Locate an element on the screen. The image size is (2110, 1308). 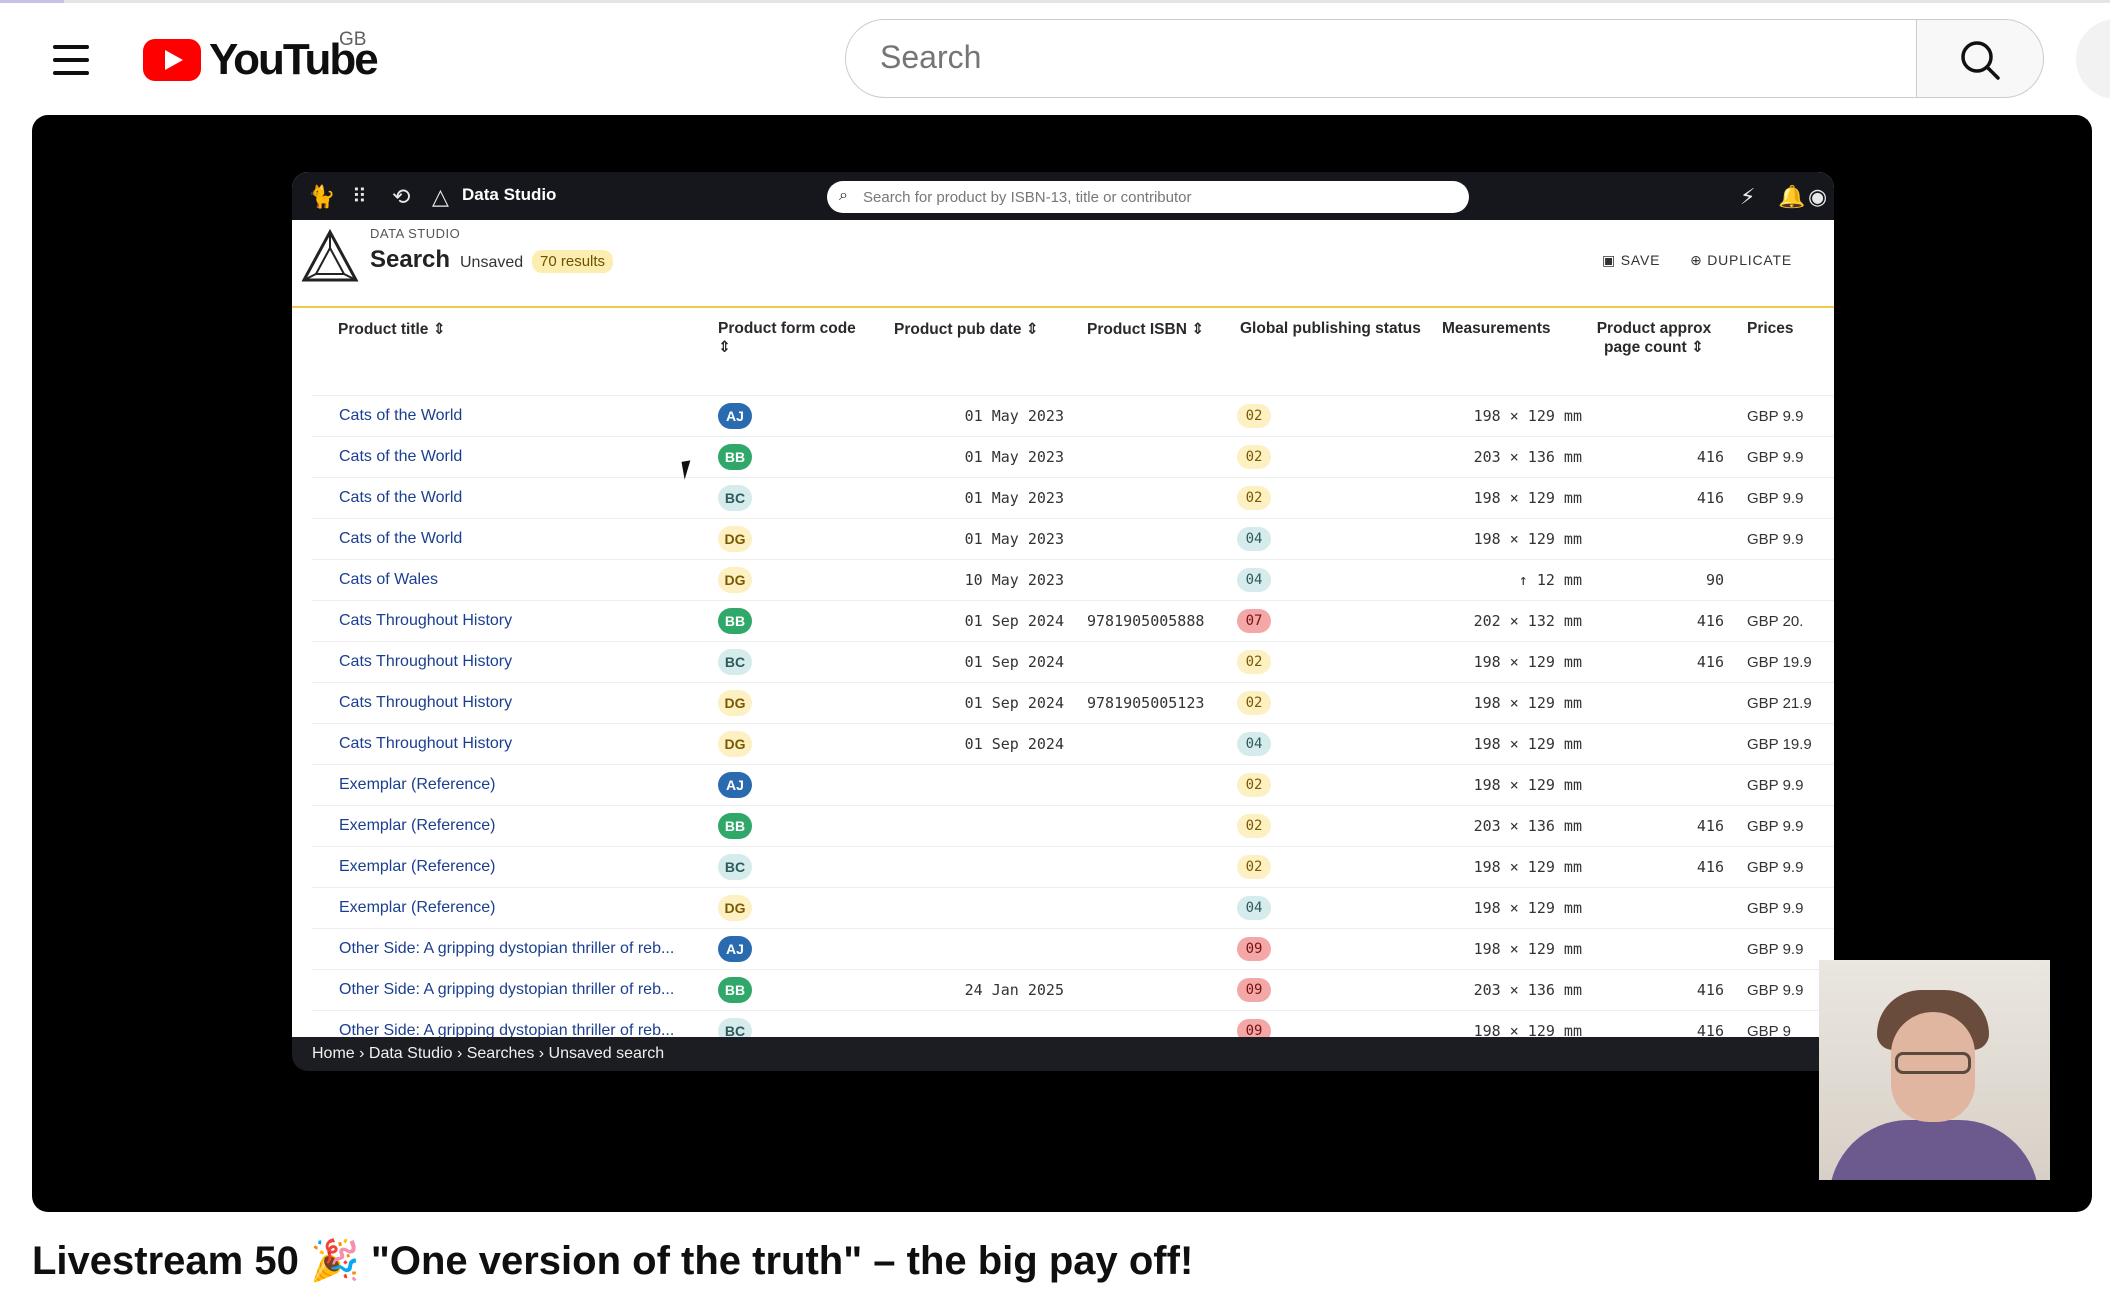
duplicate-label: DUPLICATE is located at coordinates (1749, 260).